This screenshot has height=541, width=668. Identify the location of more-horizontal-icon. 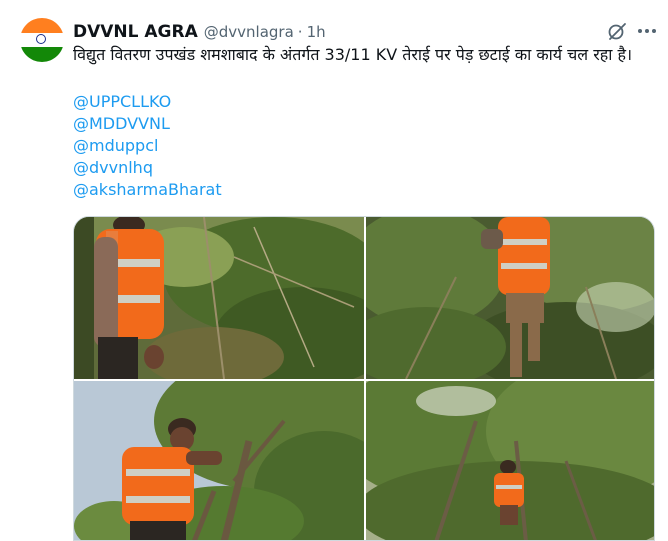
(647, 31).